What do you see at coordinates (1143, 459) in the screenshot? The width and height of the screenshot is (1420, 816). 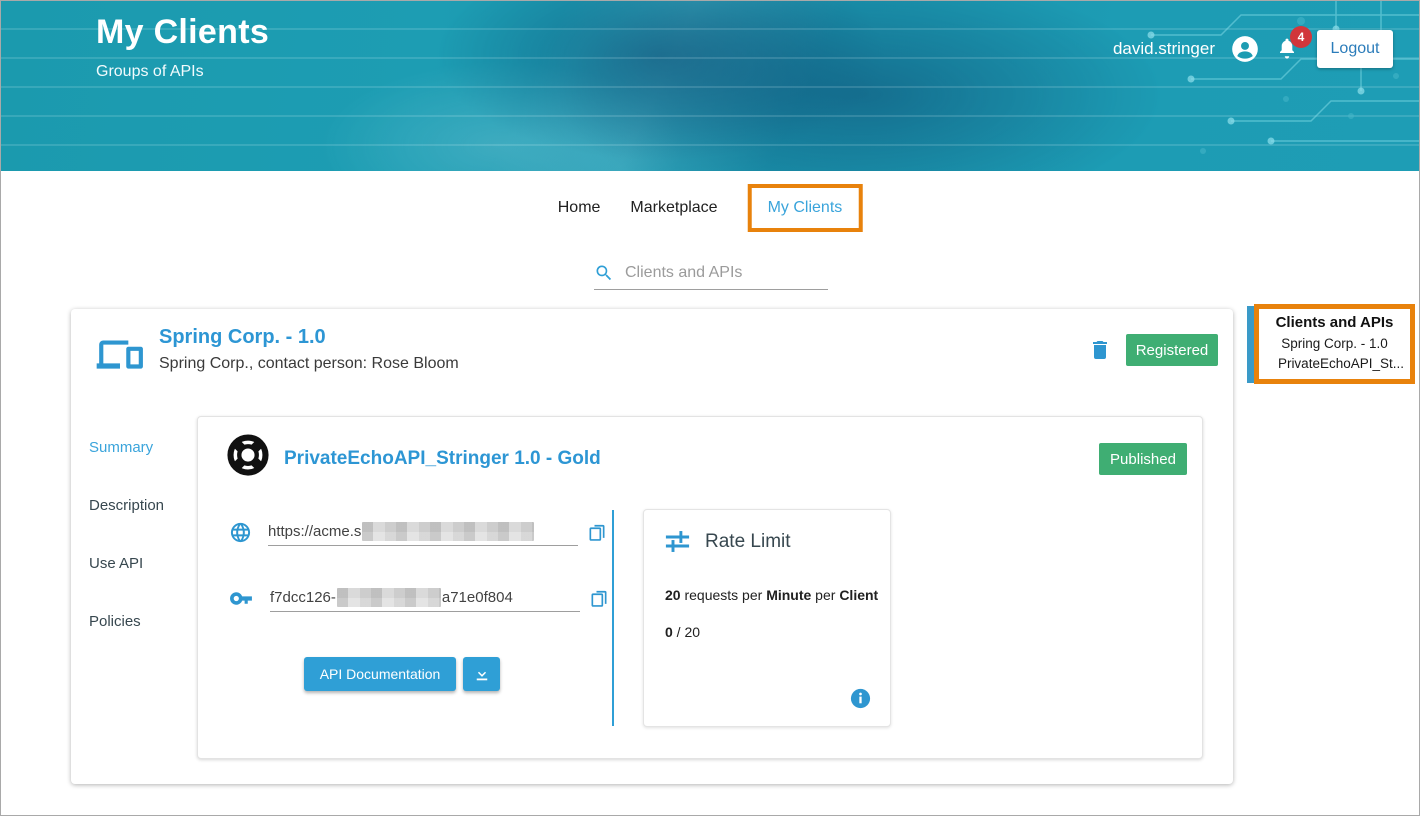 I see `api-status-badge: Published` at bounding box center [1143, 459].